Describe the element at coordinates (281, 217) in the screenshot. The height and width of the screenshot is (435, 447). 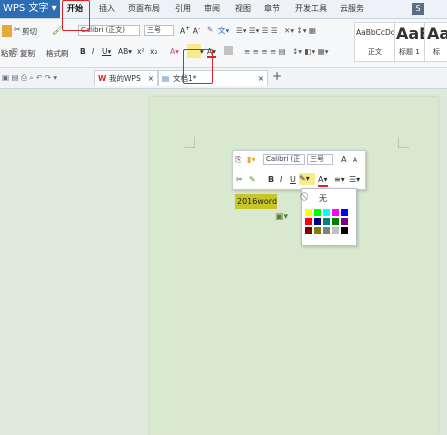
I see `paste-options-icon: ▣▾` at that location.